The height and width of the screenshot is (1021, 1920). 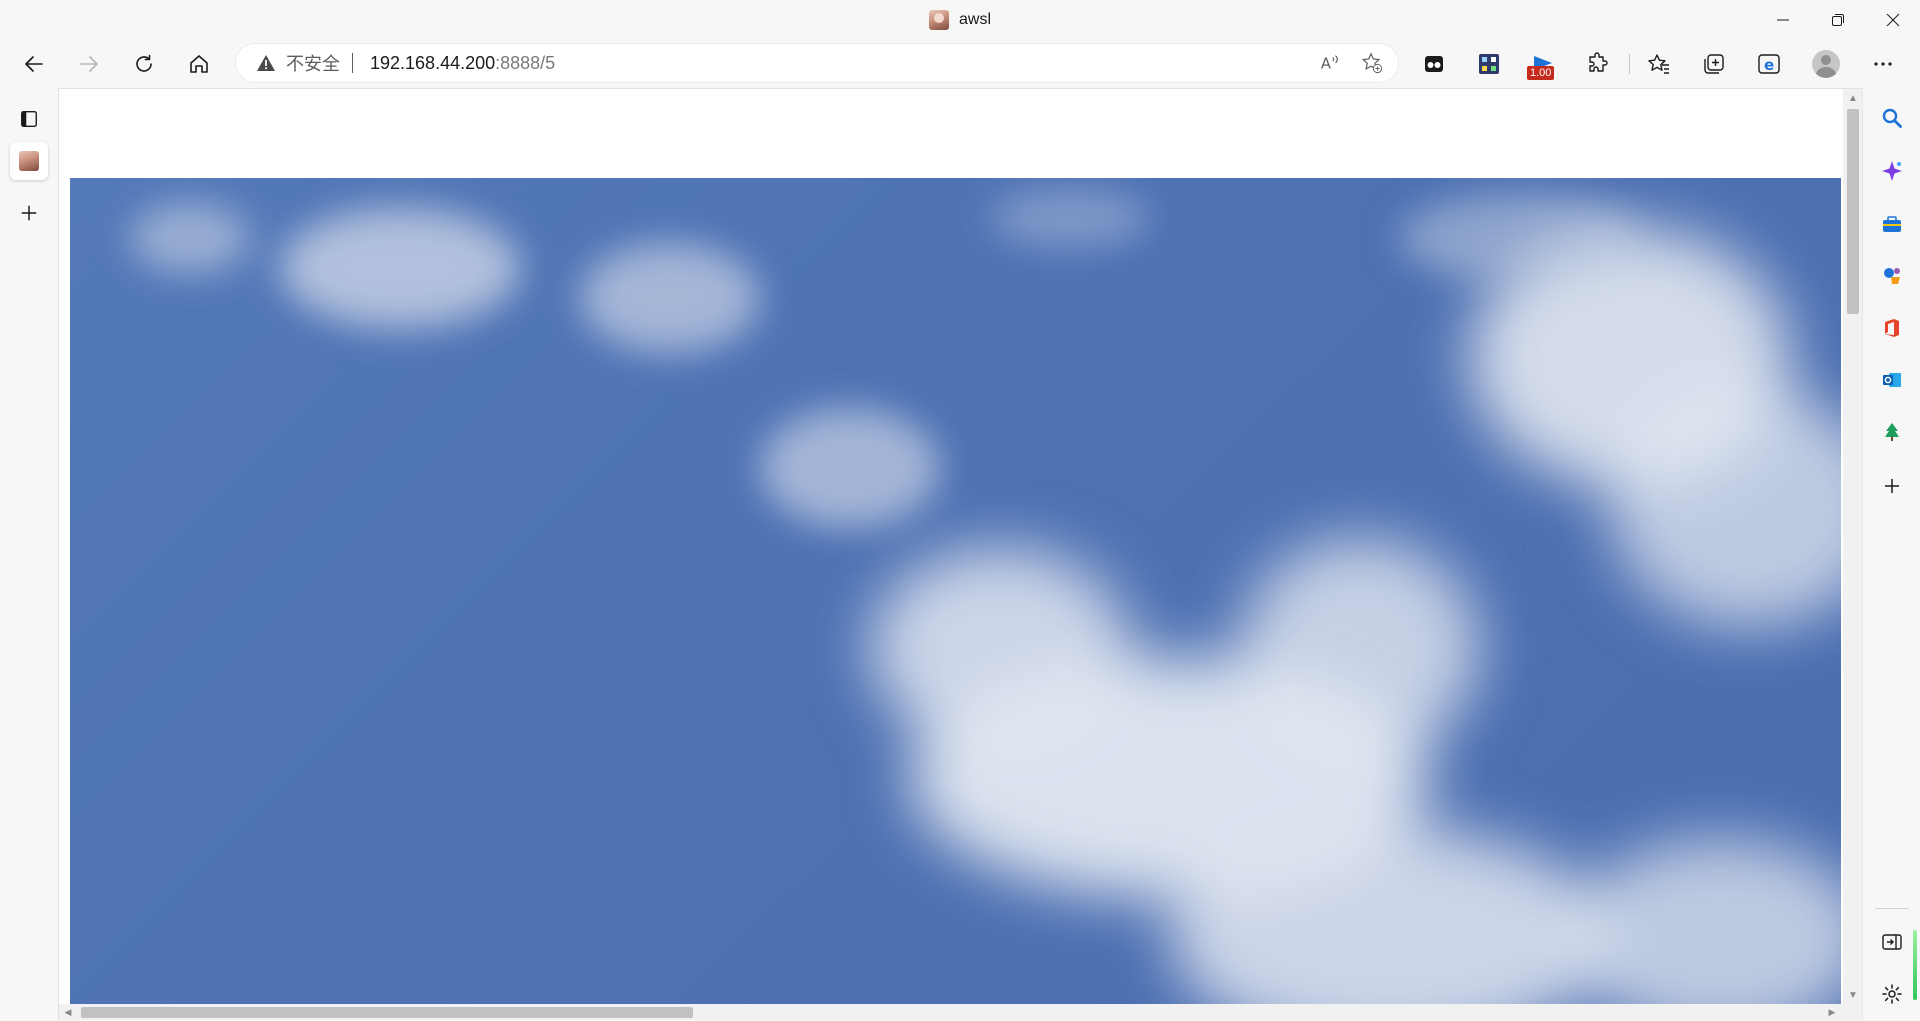 I want to click on sidebar-settings-button, so click(x=1892, y=994).